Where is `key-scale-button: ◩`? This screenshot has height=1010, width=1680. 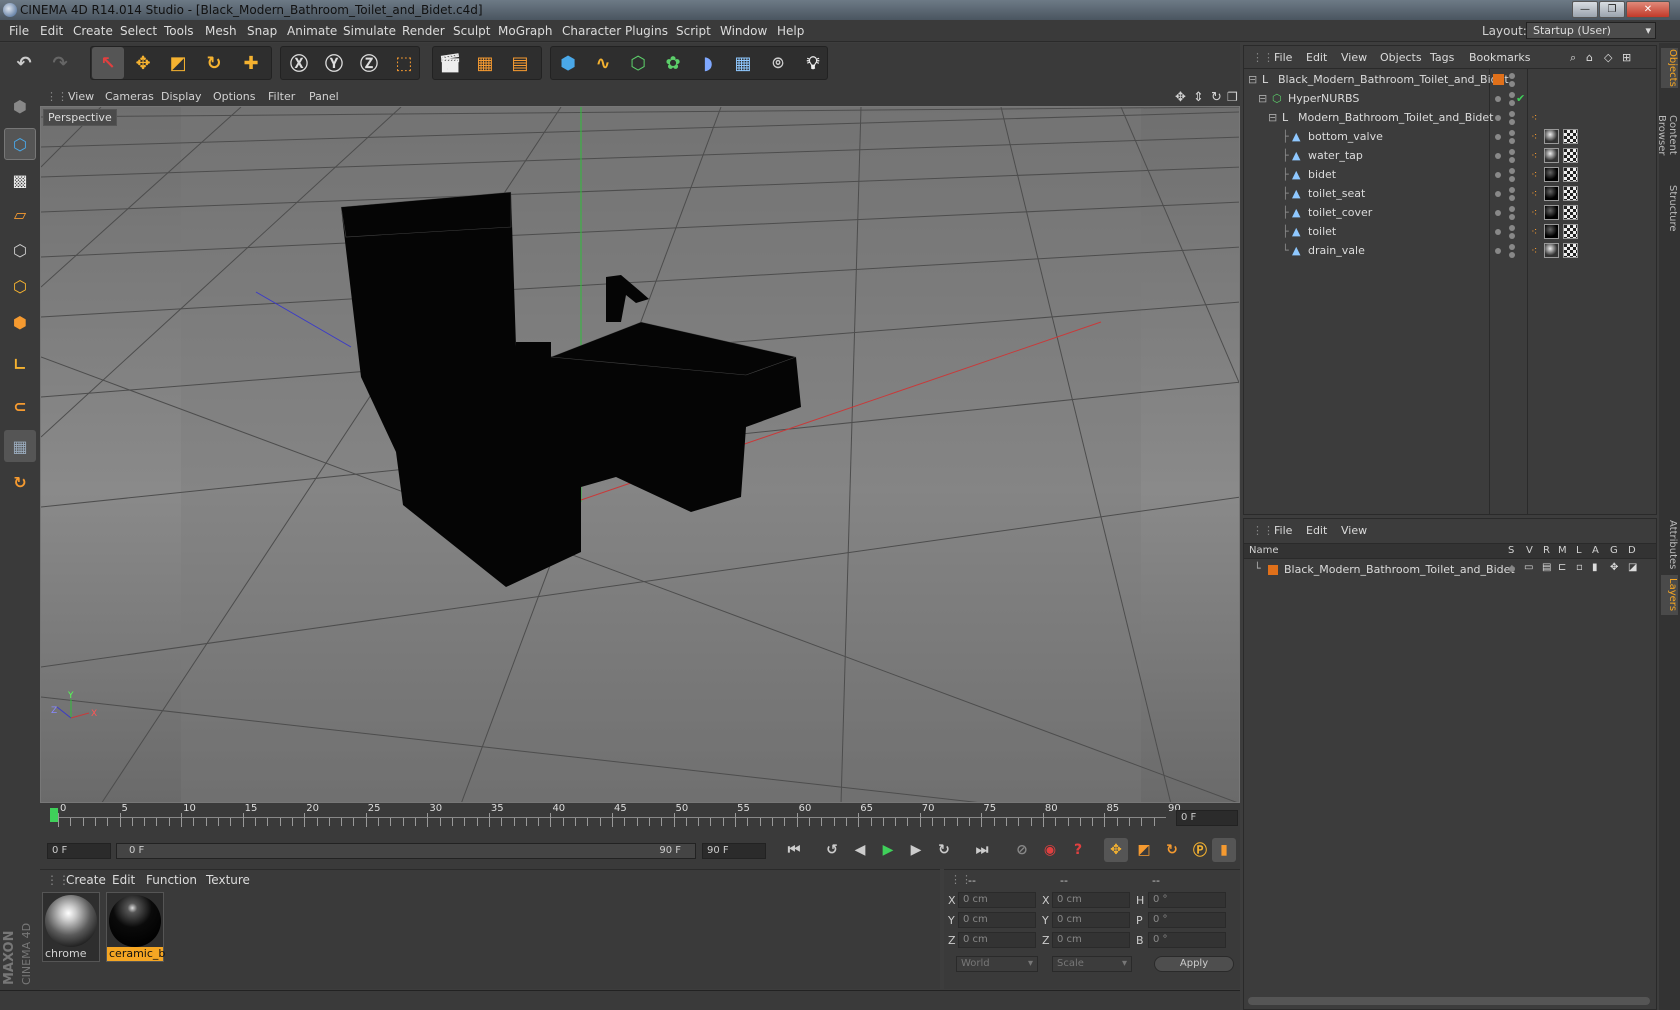
key-scale-button: ◩ is located at coordinates (1144, 850).